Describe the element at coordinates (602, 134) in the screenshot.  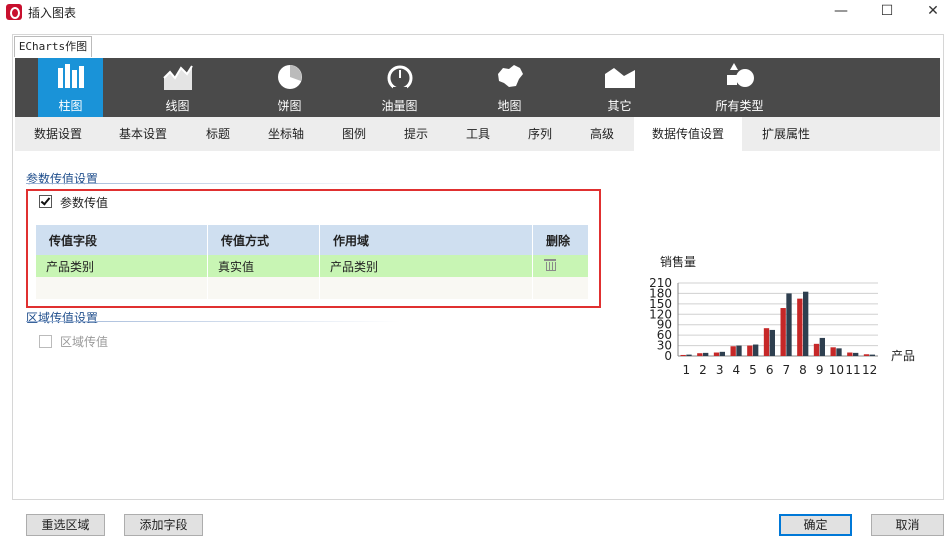
I see `tab-advanced: 高级` at that location.